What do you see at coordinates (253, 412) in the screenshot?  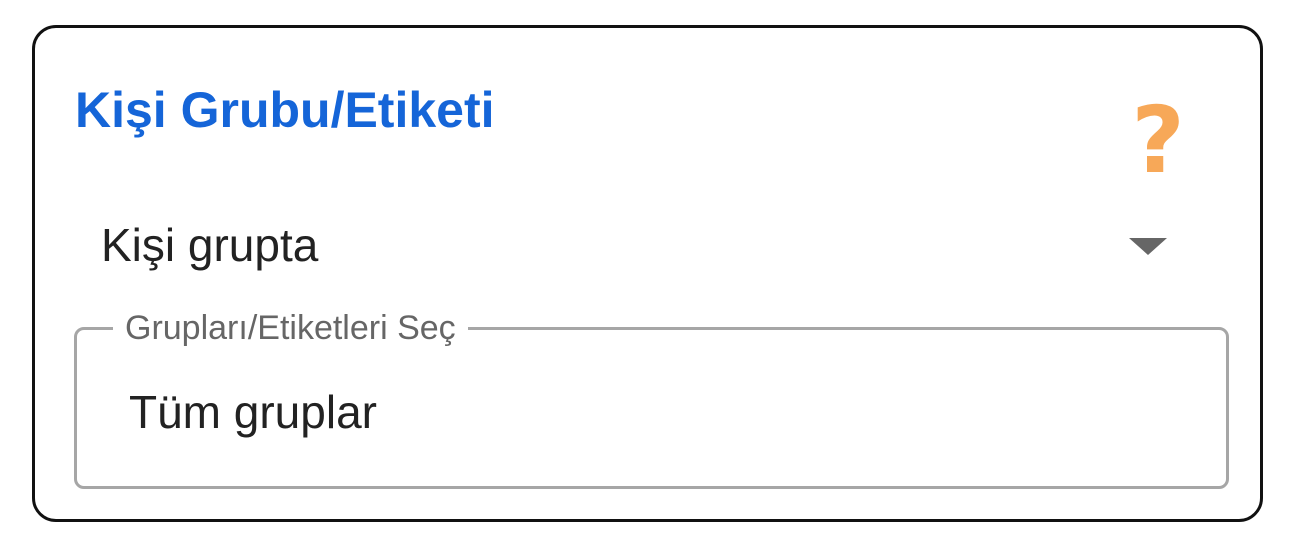 I see `groups-tags-field-value: Tüm gruplar` at bounding box center [253, 412].